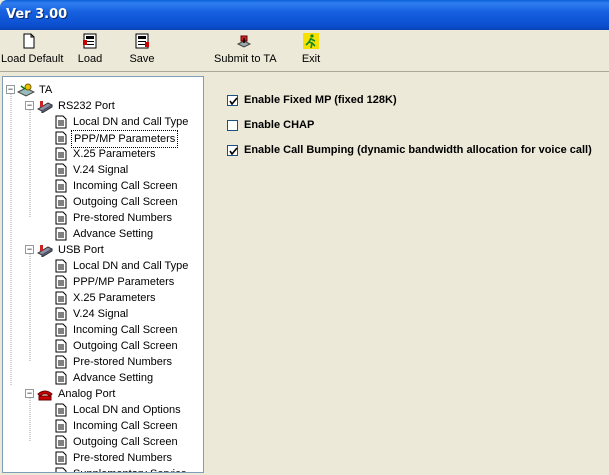 The height and width of the screenshot is (475, 609). What do you see at coordinates (86, 106) in the screenshot?
I see `tree-label: RS232 Port` at bounding box center [86, 106].